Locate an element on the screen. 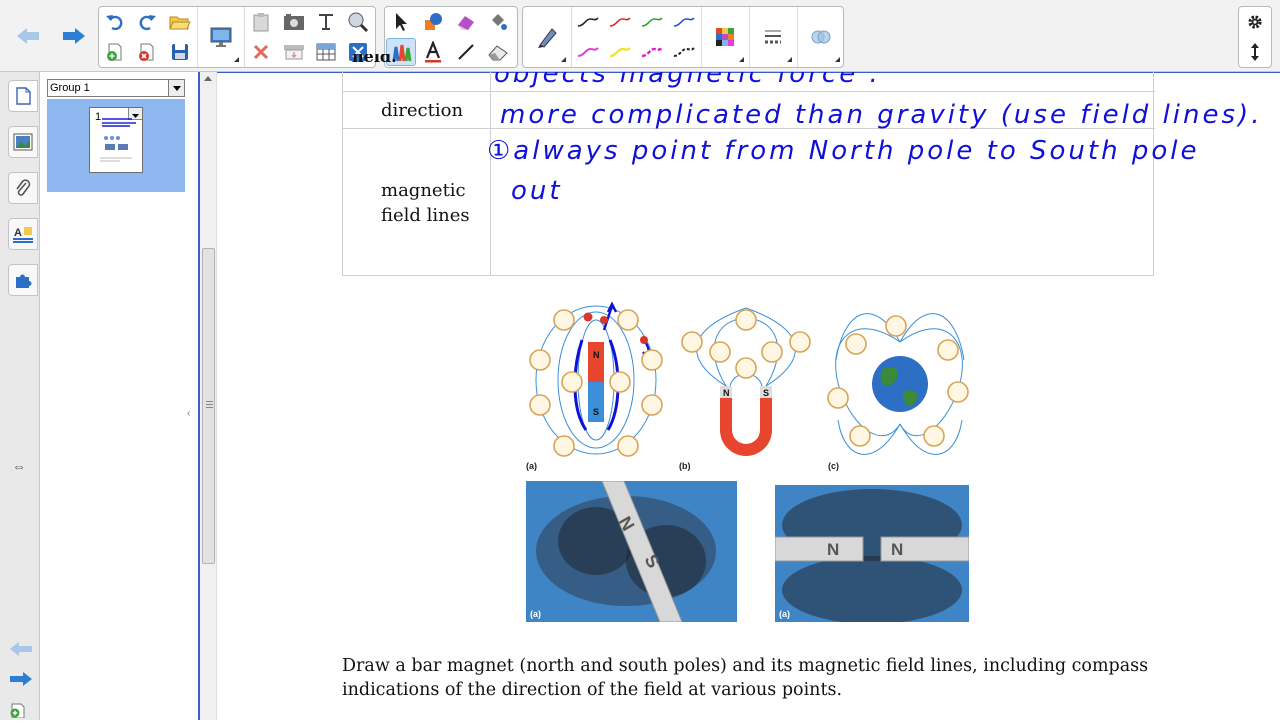  open-file-button is located at coordinates (180, 22).